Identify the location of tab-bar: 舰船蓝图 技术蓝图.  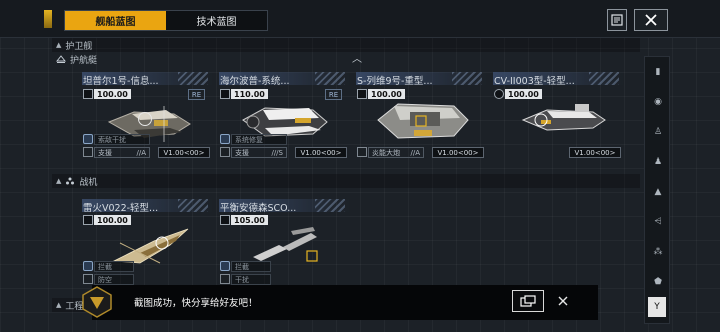
(166, 20).